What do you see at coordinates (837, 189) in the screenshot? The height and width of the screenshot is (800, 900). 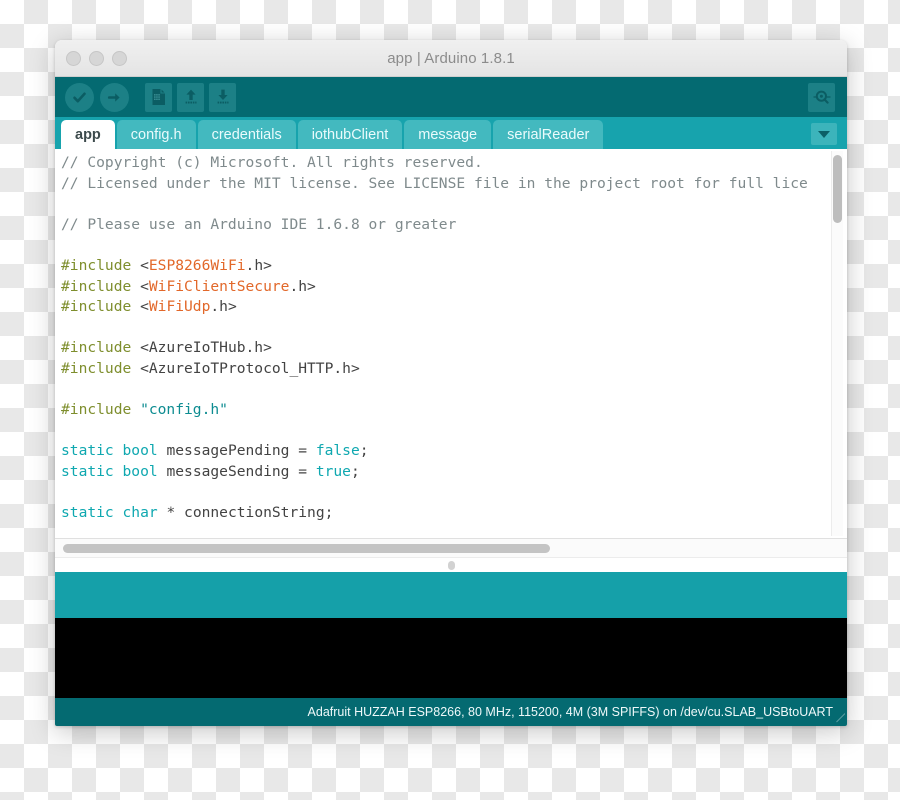 I see `editor-vertical-scroll-thumb` at bounding box center [837, 189].